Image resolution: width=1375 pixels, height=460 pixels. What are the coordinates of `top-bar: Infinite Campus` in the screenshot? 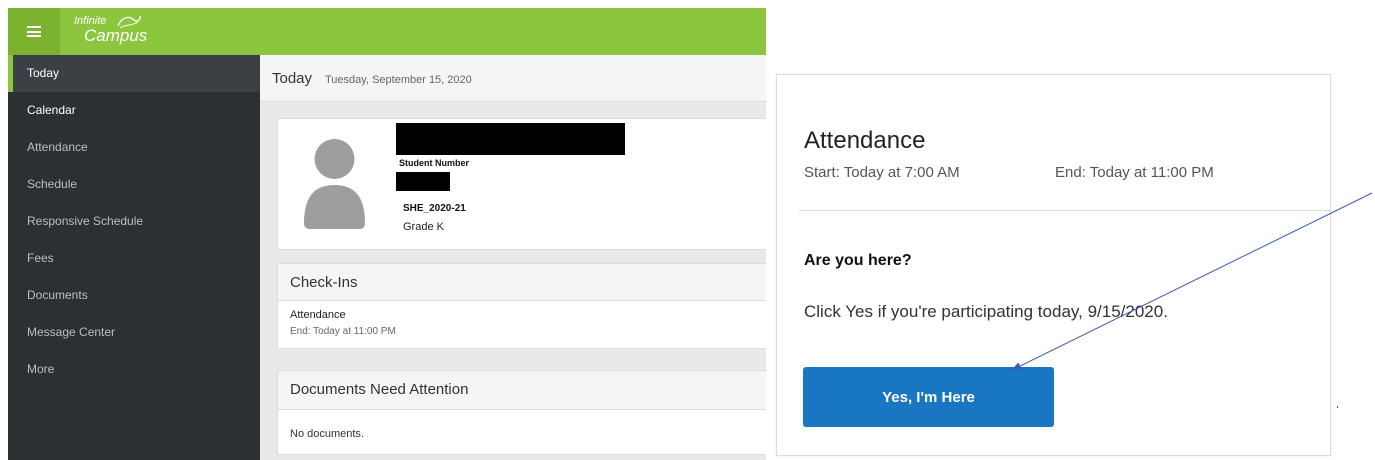 It's located at (387, 31).